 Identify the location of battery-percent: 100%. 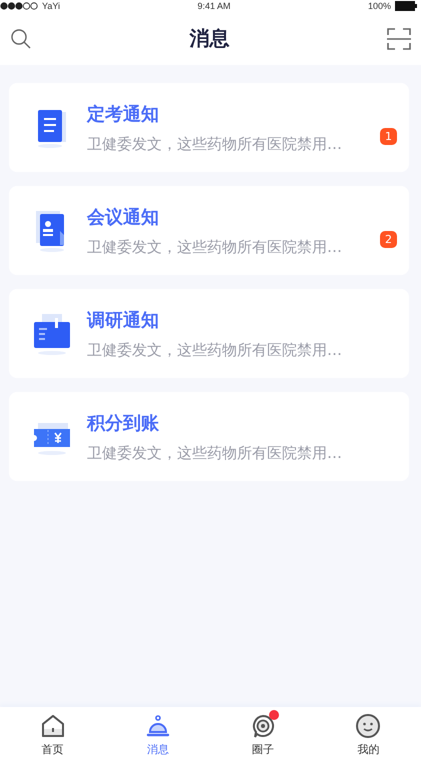
(379, 6).